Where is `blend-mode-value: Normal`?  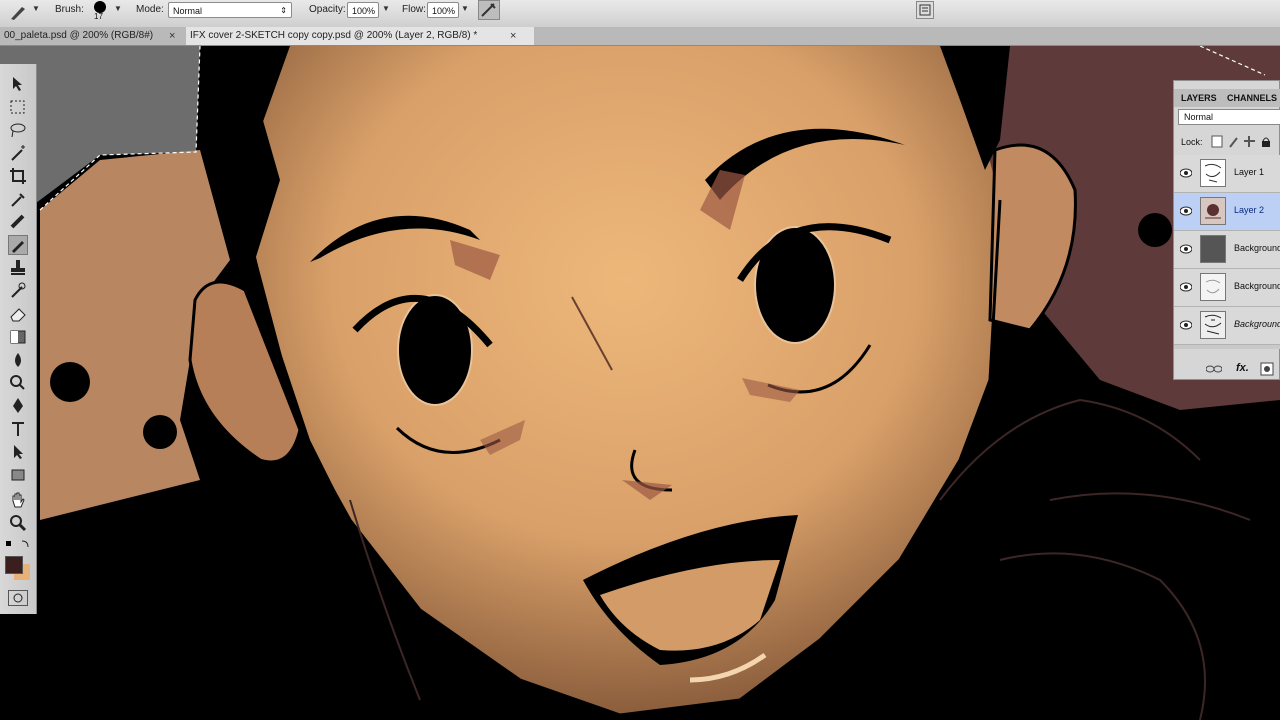 blend-mode-value: Normal is located at coordinates (1199, 117).